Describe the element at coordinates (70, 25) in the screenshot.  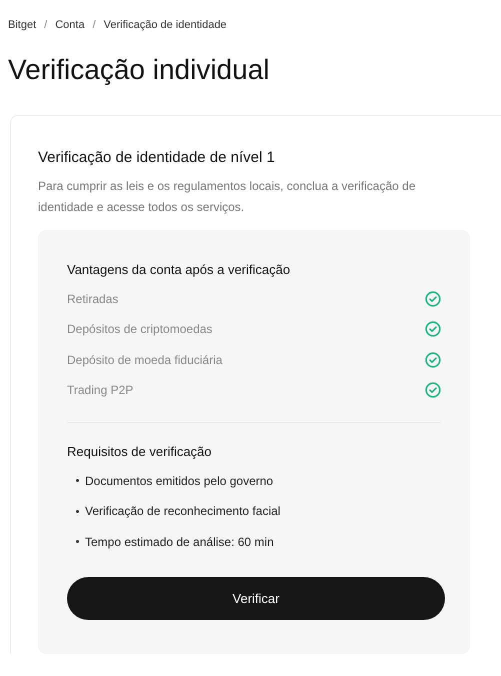
I see `breadcrumb-link: Conta` at that location.